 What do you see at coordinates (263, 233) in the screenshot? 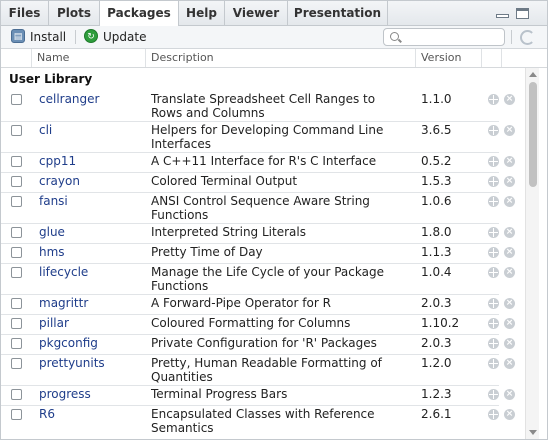
I see `table-row: glue Interpreted String Literals 1.8.0 ×` at bounding box center [263, 233].